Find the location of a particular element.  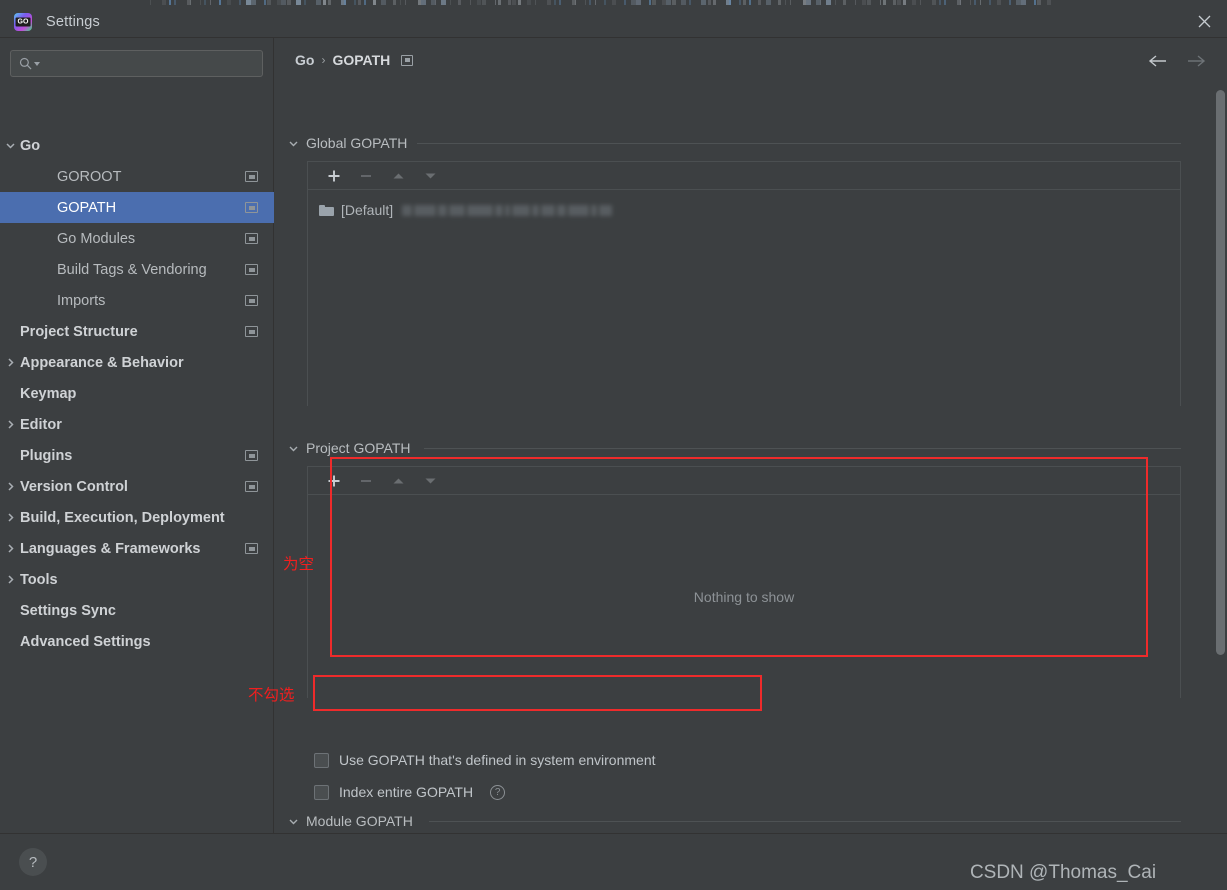

sidebar-item-go: Go is located at coordinates (137, 145).